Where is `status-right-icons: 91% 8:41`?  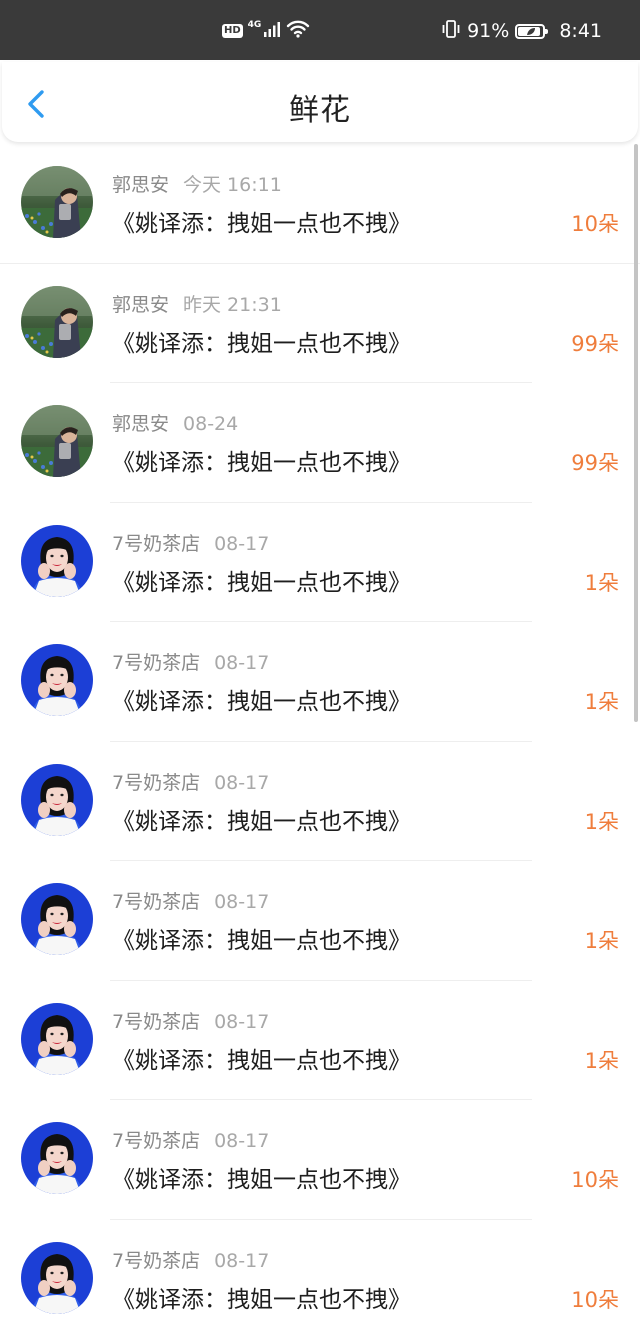
status-right-icons: 91% 8:41 is located at coordinates (521, 31).